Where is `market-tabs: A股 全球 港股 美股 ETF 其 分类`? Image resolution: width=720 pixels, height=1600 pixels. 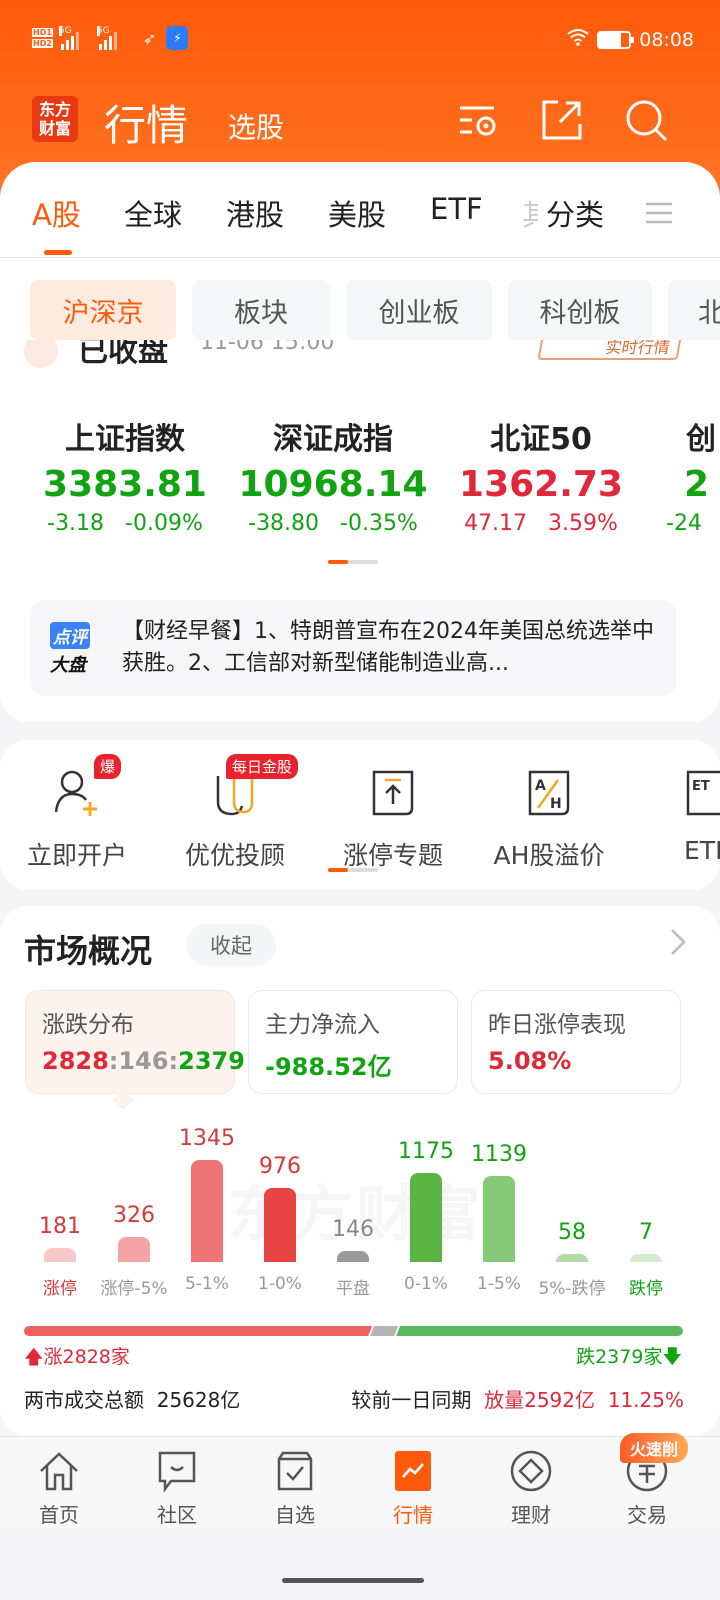
market-tabs: A股 全球 港股 美股 ETF 其 分类 is located at coordinates (360, 220).